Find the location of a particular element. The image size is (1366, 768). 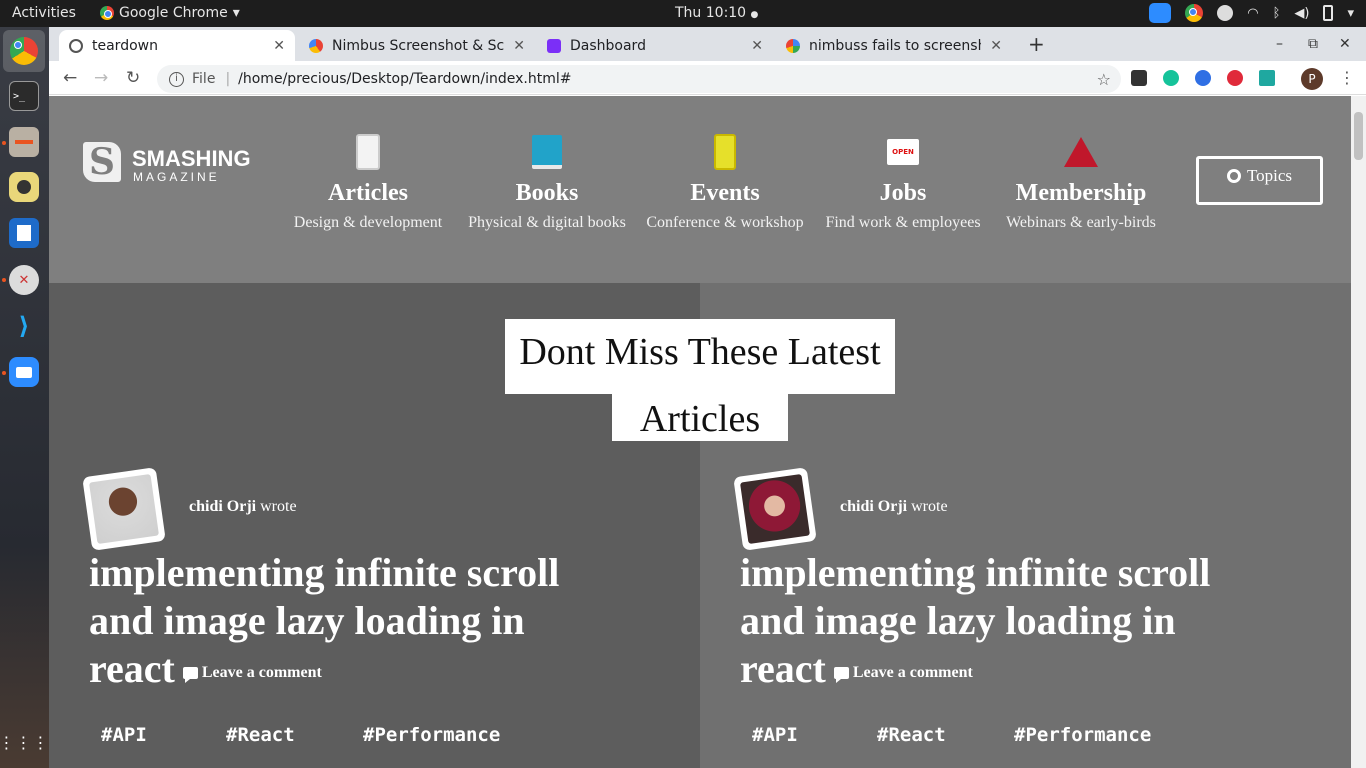

dashboard-icon is located at coordinates (554, 45).